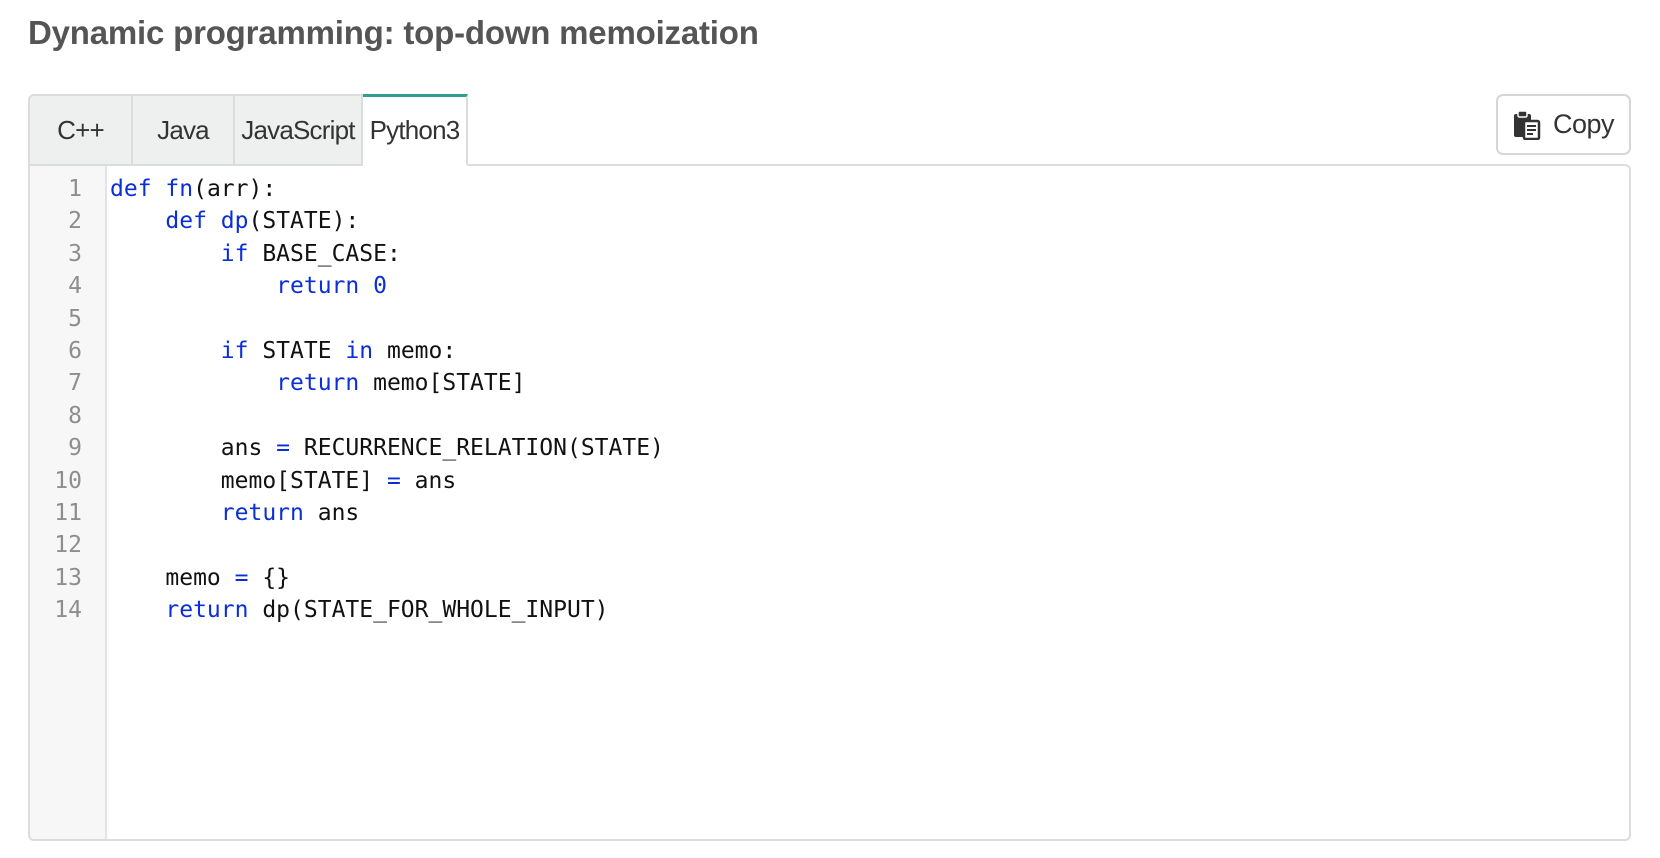  I want to click on code-line: return memo[STATE], so click(317, 383).